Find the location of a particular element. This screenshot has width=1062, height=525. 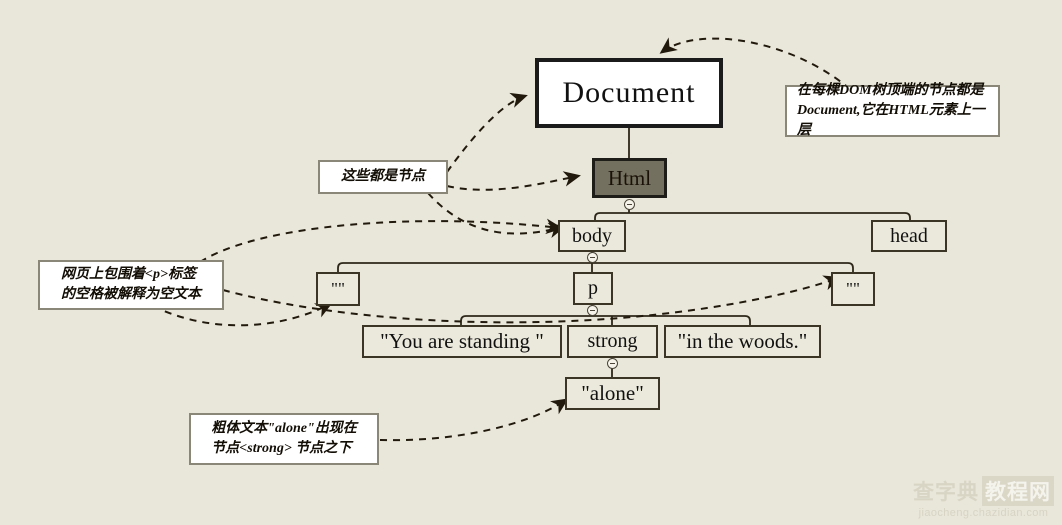

node-text-alone-label: "alone" is located at coordinates (612, 393).